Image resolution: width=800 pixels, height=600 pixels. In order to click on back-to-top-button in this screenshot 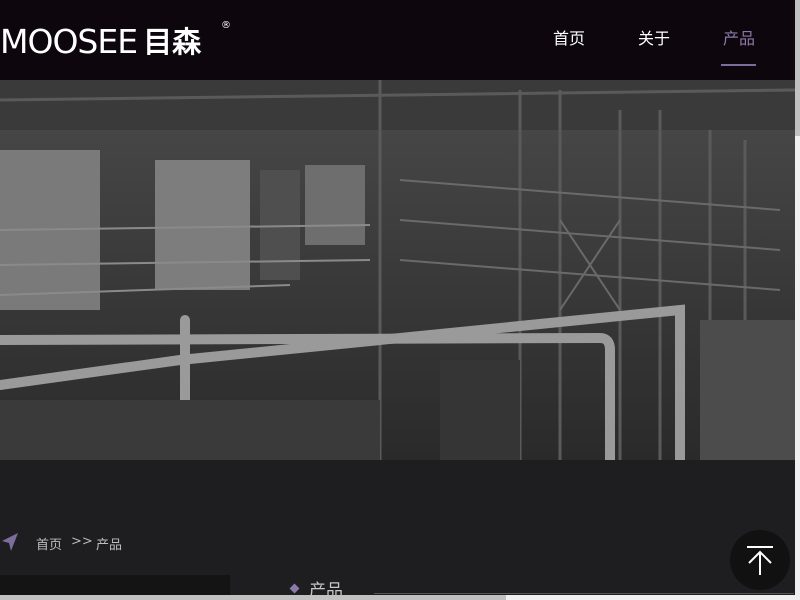, I will do `click(760, 560)`.